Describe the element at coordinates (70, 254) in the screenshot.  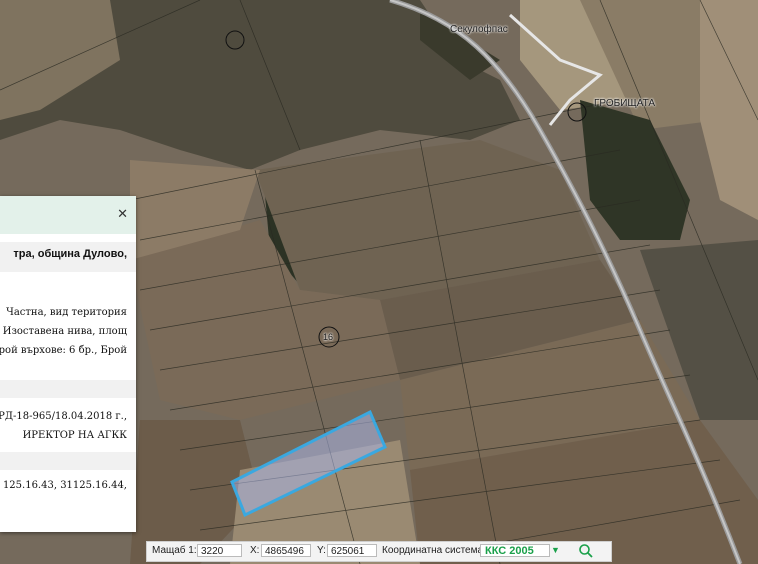
I see `panel-title: тра, община Дулово,` at that location.